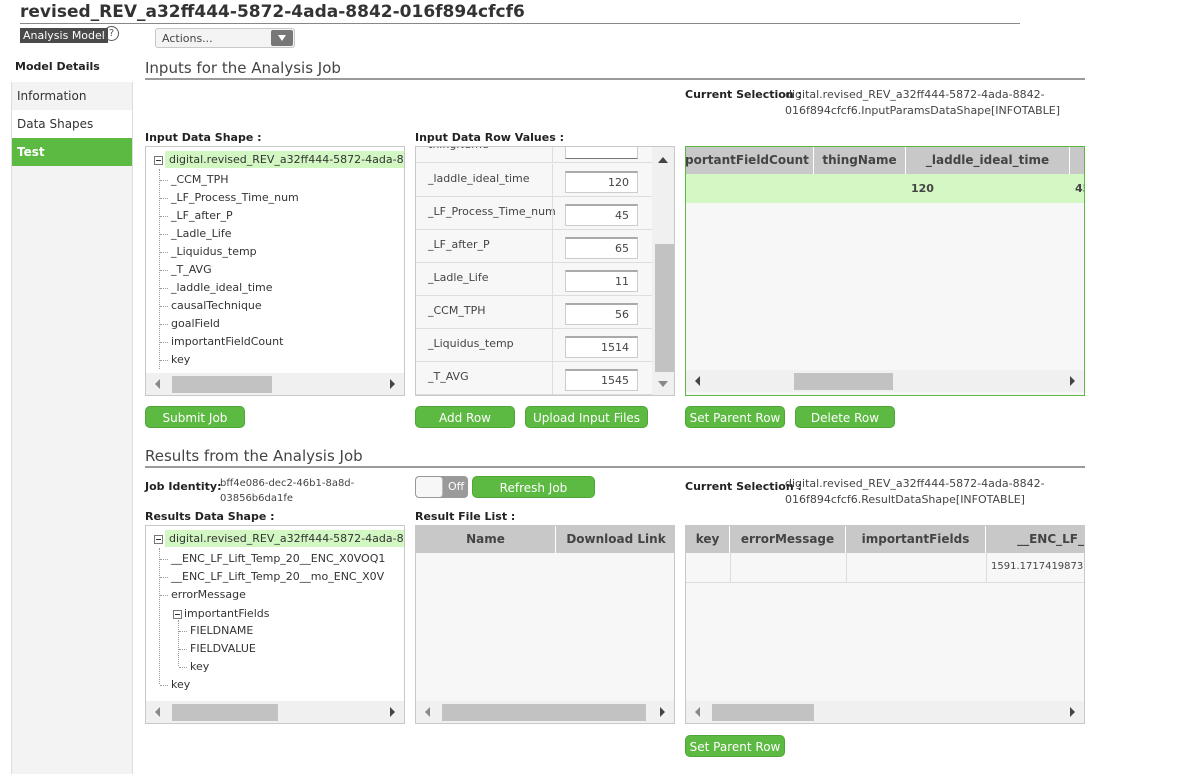  What do you see at coordinates (429, 487) in the screenshot?
I see `toggle-knob` at bounding box center [429, 487].